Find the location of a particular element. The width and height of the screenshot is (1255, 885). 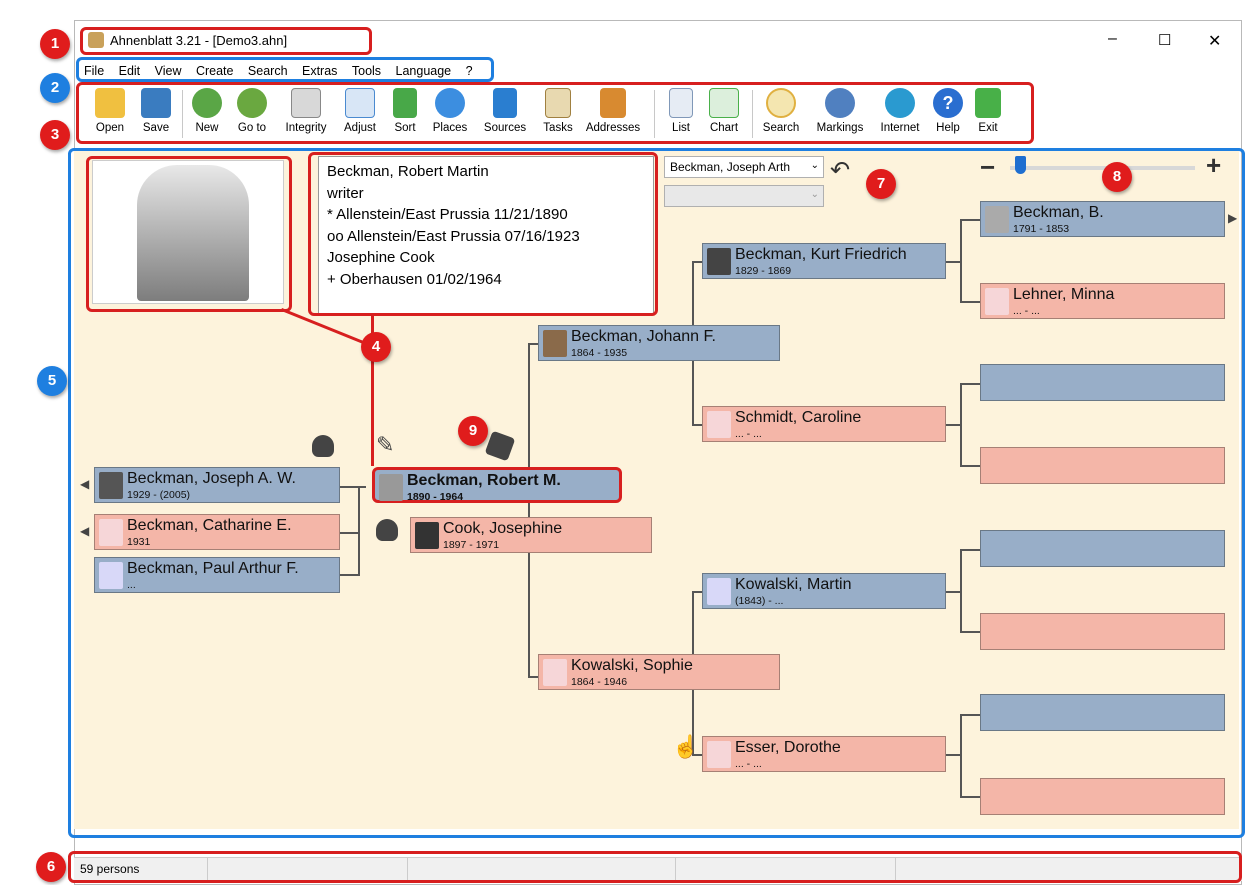

callout-badge: 2 is located at coordinates (55, 88).